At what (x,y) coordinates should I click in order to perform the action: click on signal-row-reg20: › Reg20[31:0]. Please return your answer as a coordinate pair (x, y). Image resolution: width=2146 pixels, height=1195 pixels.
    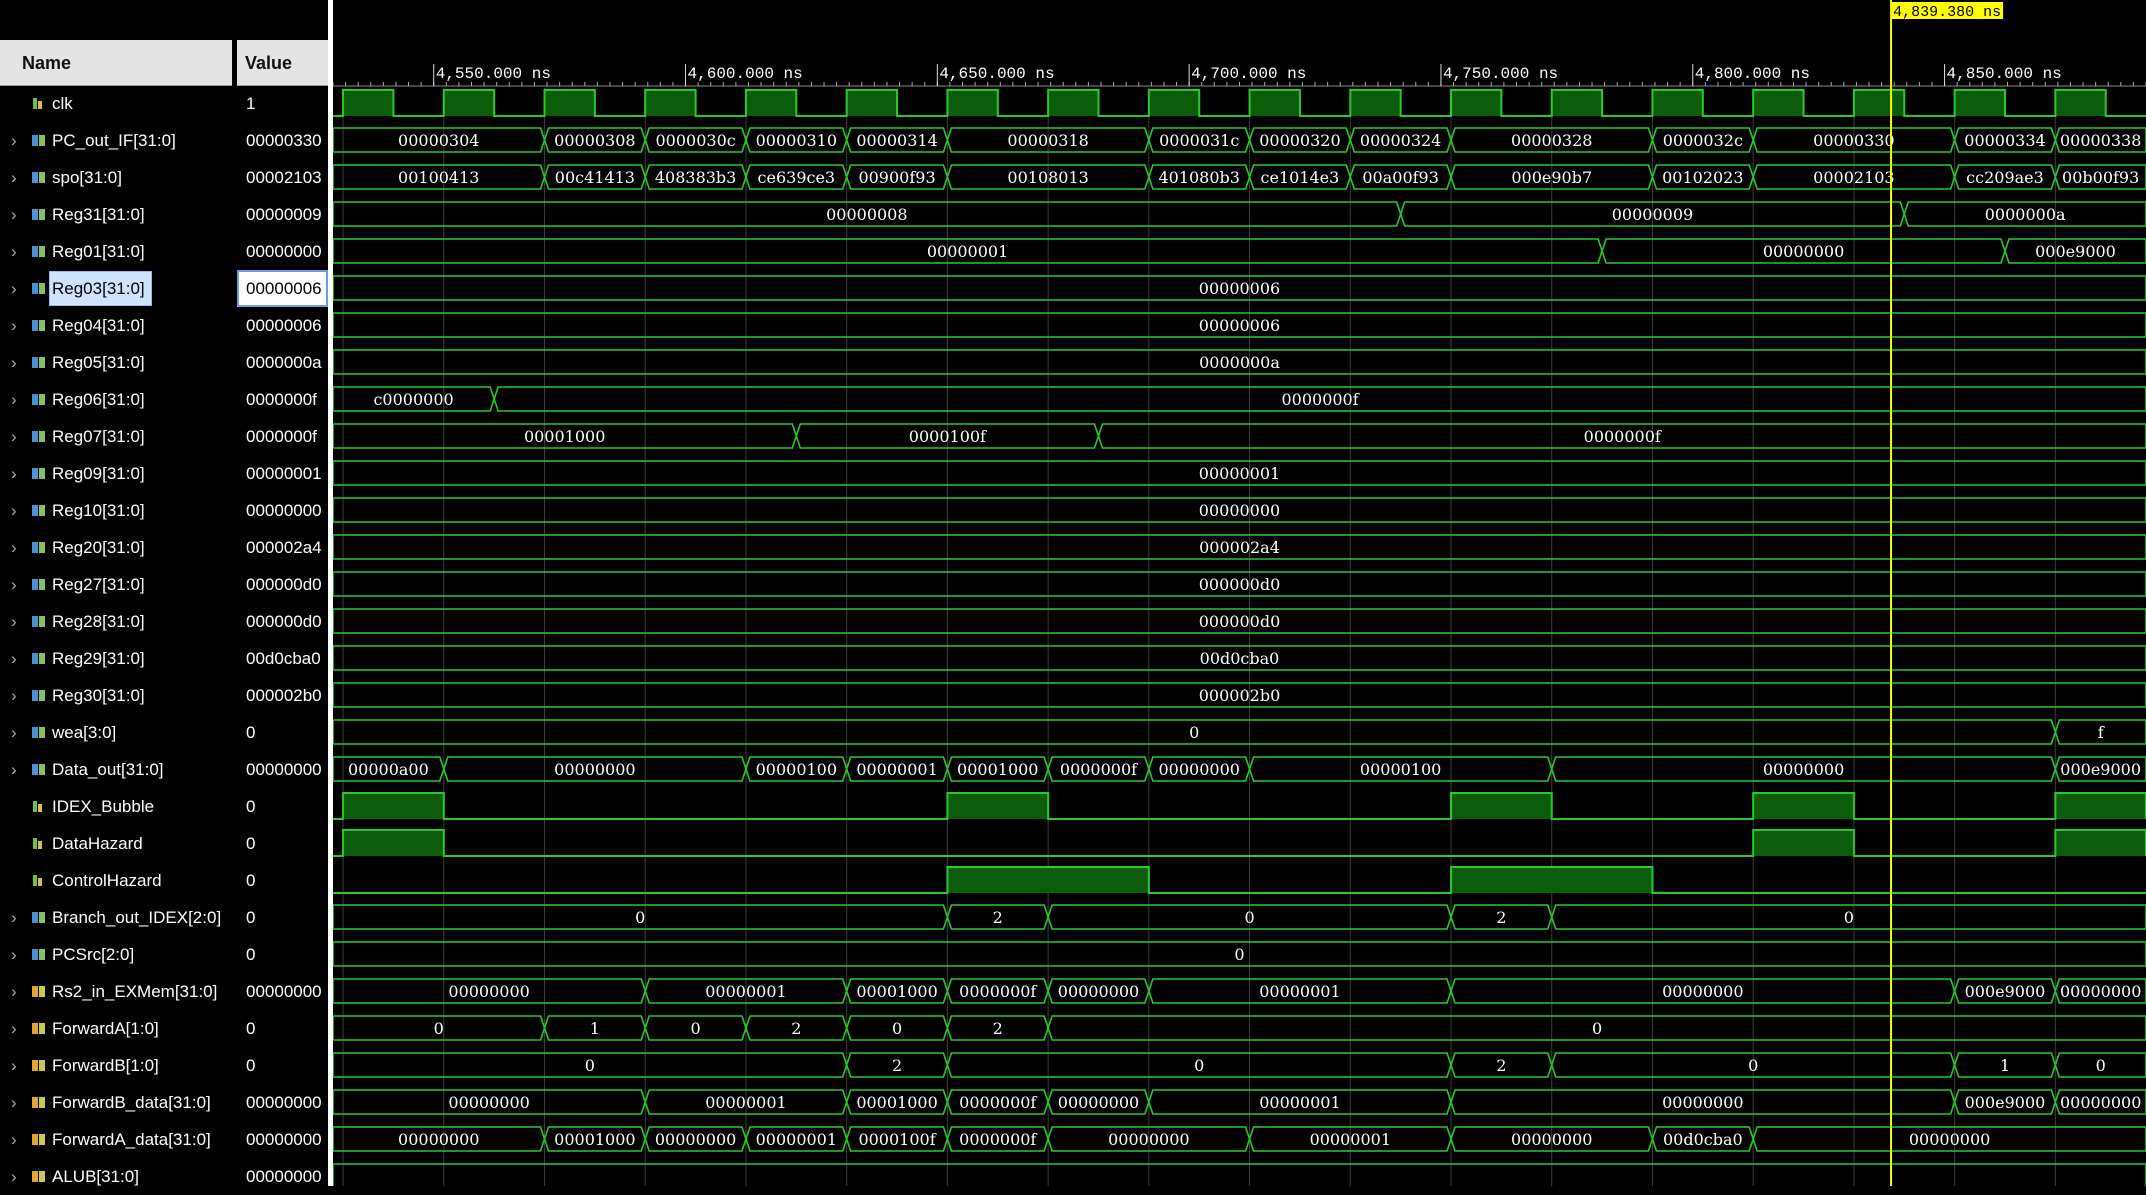
    Looking at the image, I should click on (116, 547).